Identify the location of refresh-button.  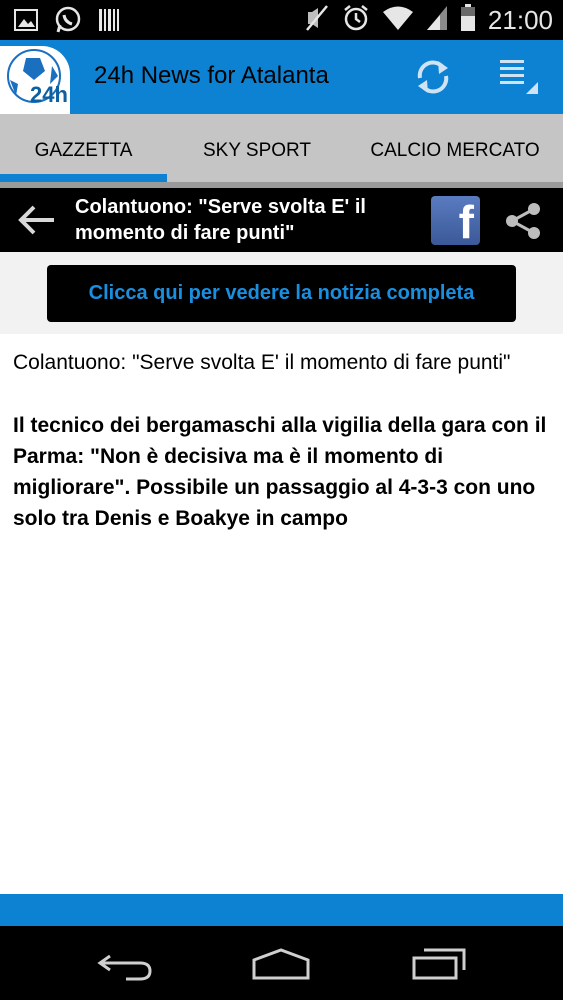
(433, 77).